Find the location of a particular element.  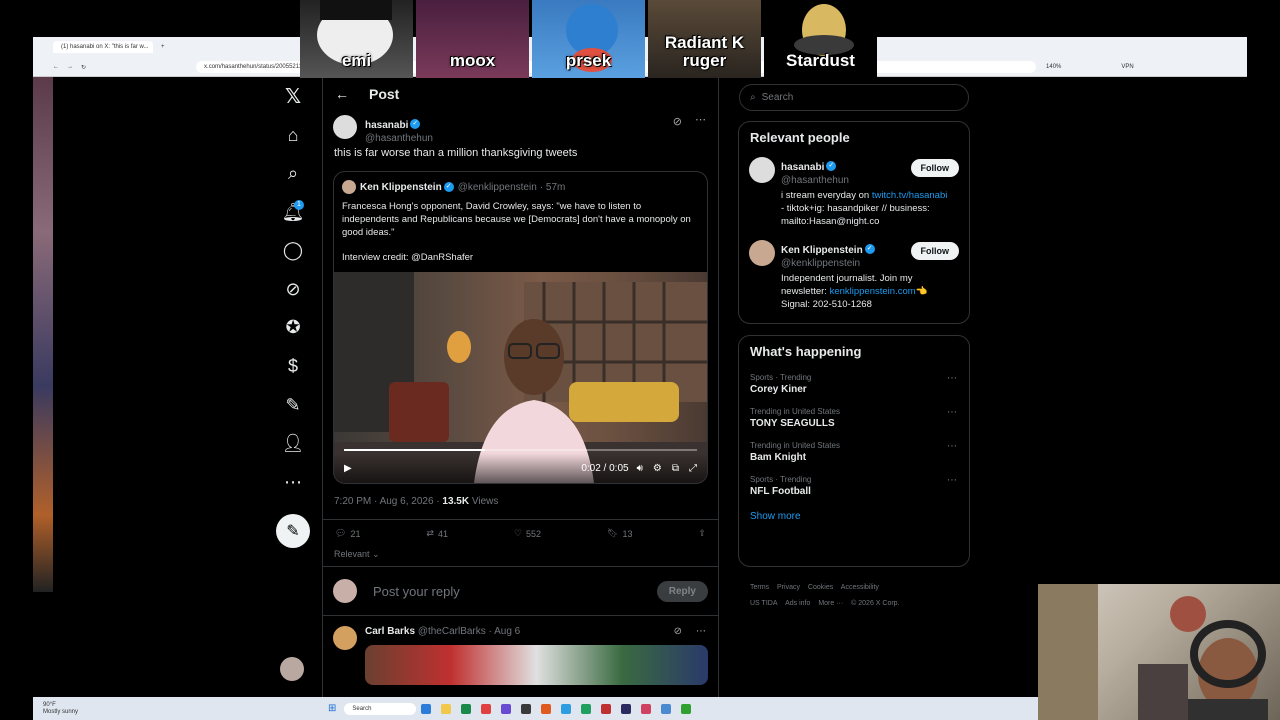

verified-icon: ✪ is located at coordinates (293, 327).